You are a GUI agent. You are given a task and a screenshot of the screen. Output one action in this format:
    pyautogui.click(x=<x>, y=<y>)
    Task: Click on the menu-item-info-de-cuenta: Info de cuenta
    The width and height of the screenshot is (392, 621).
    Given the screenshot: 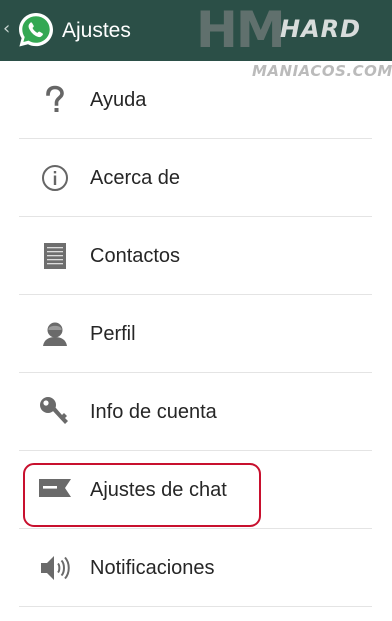 What is the action you would take?
    pyautogui.click(x=196, y=412)
    